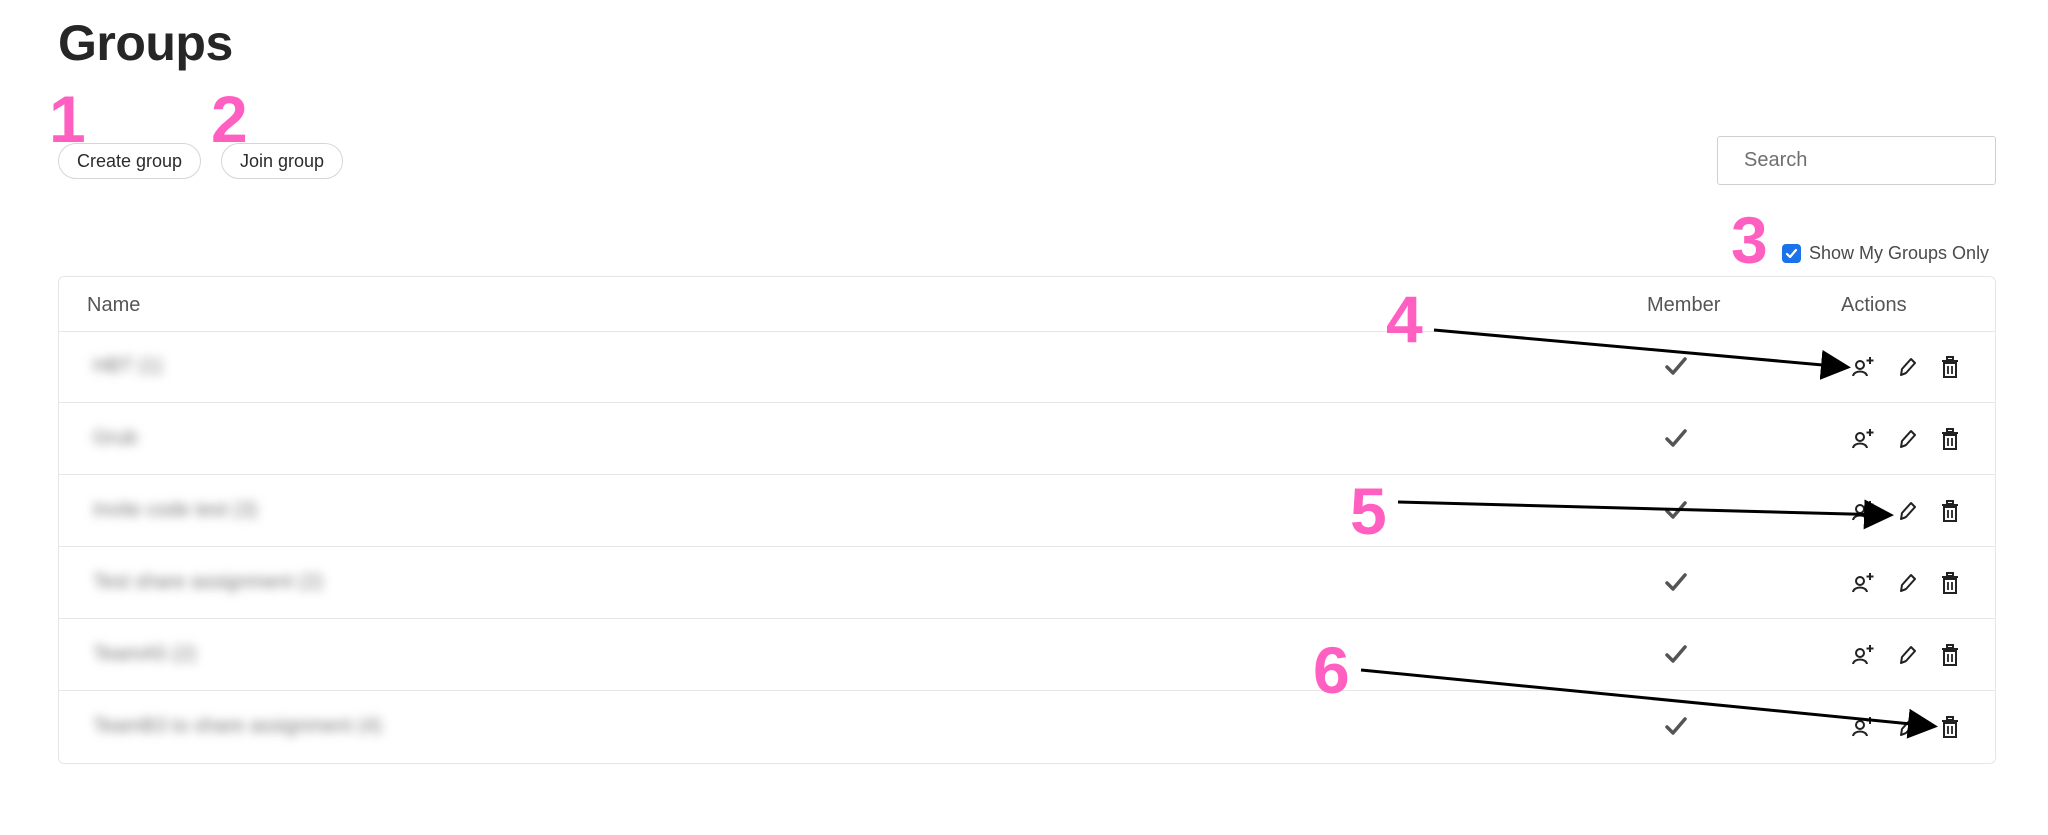 This screenshot has width=2048, height=835. Describe the element at coordinates (1404, 319) in the screenshot. I see `annotation-label-4: 4` at that location.